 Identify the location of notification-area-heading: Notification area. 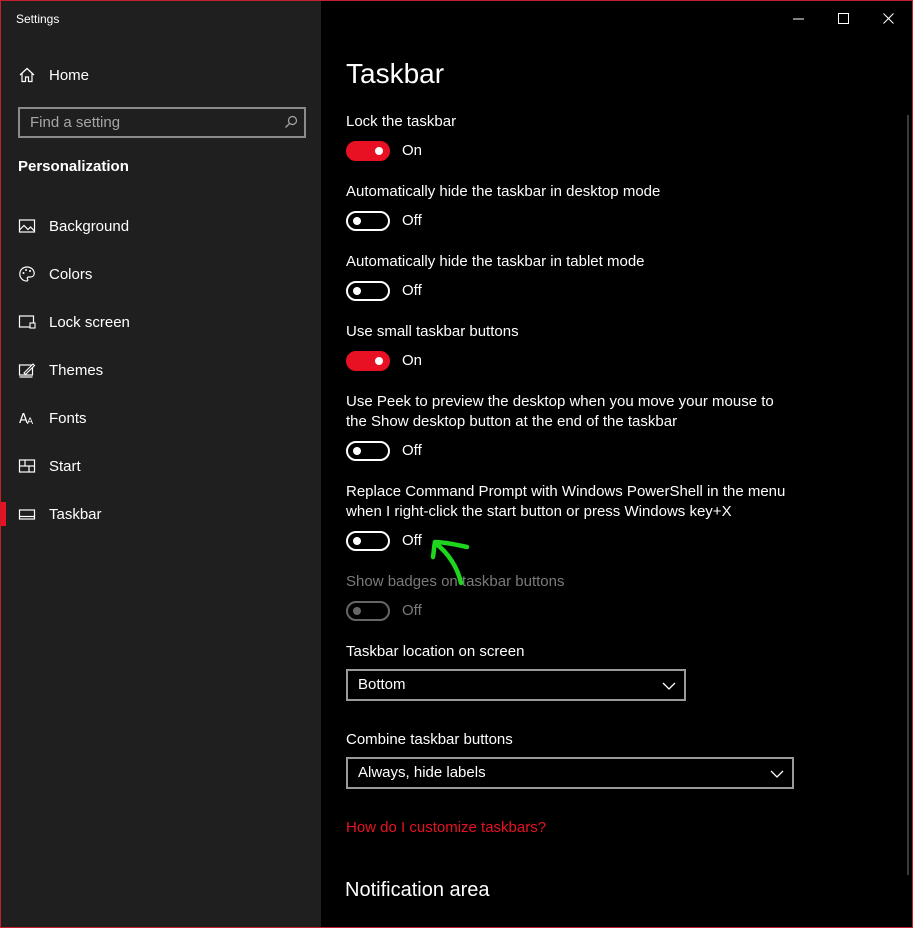
(417, 890).